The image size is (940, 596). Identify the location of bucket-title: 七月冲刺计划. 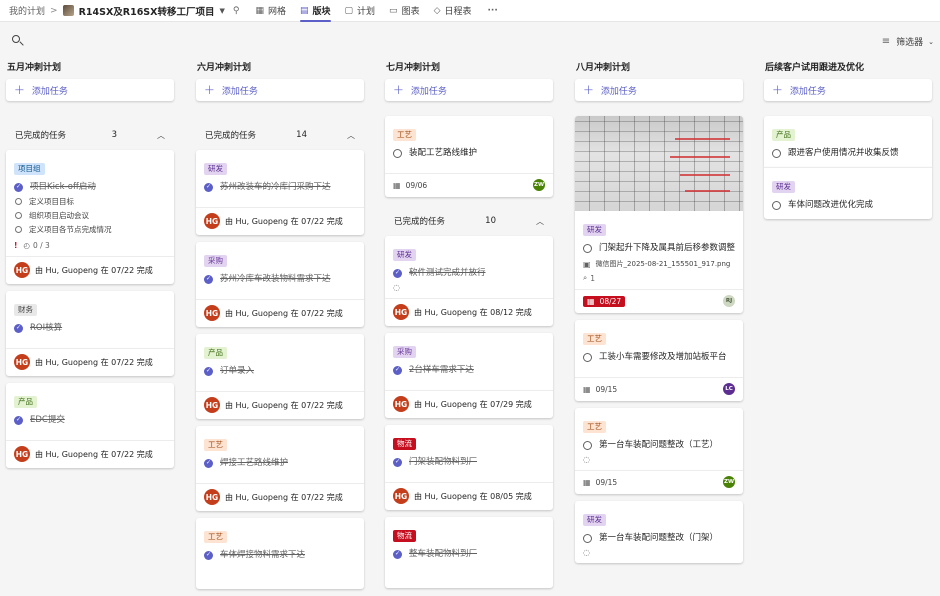
(469, 68).